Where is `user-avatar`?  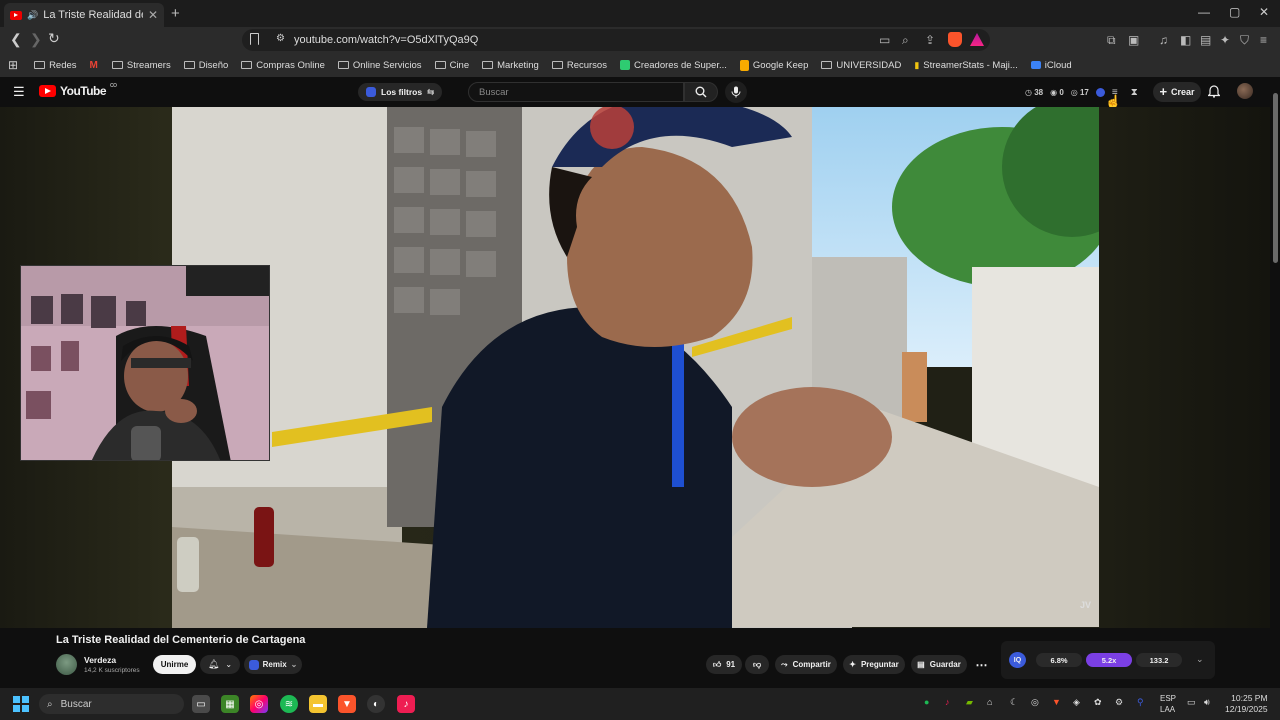 user-avatar is located at coordinates (1245, 91).